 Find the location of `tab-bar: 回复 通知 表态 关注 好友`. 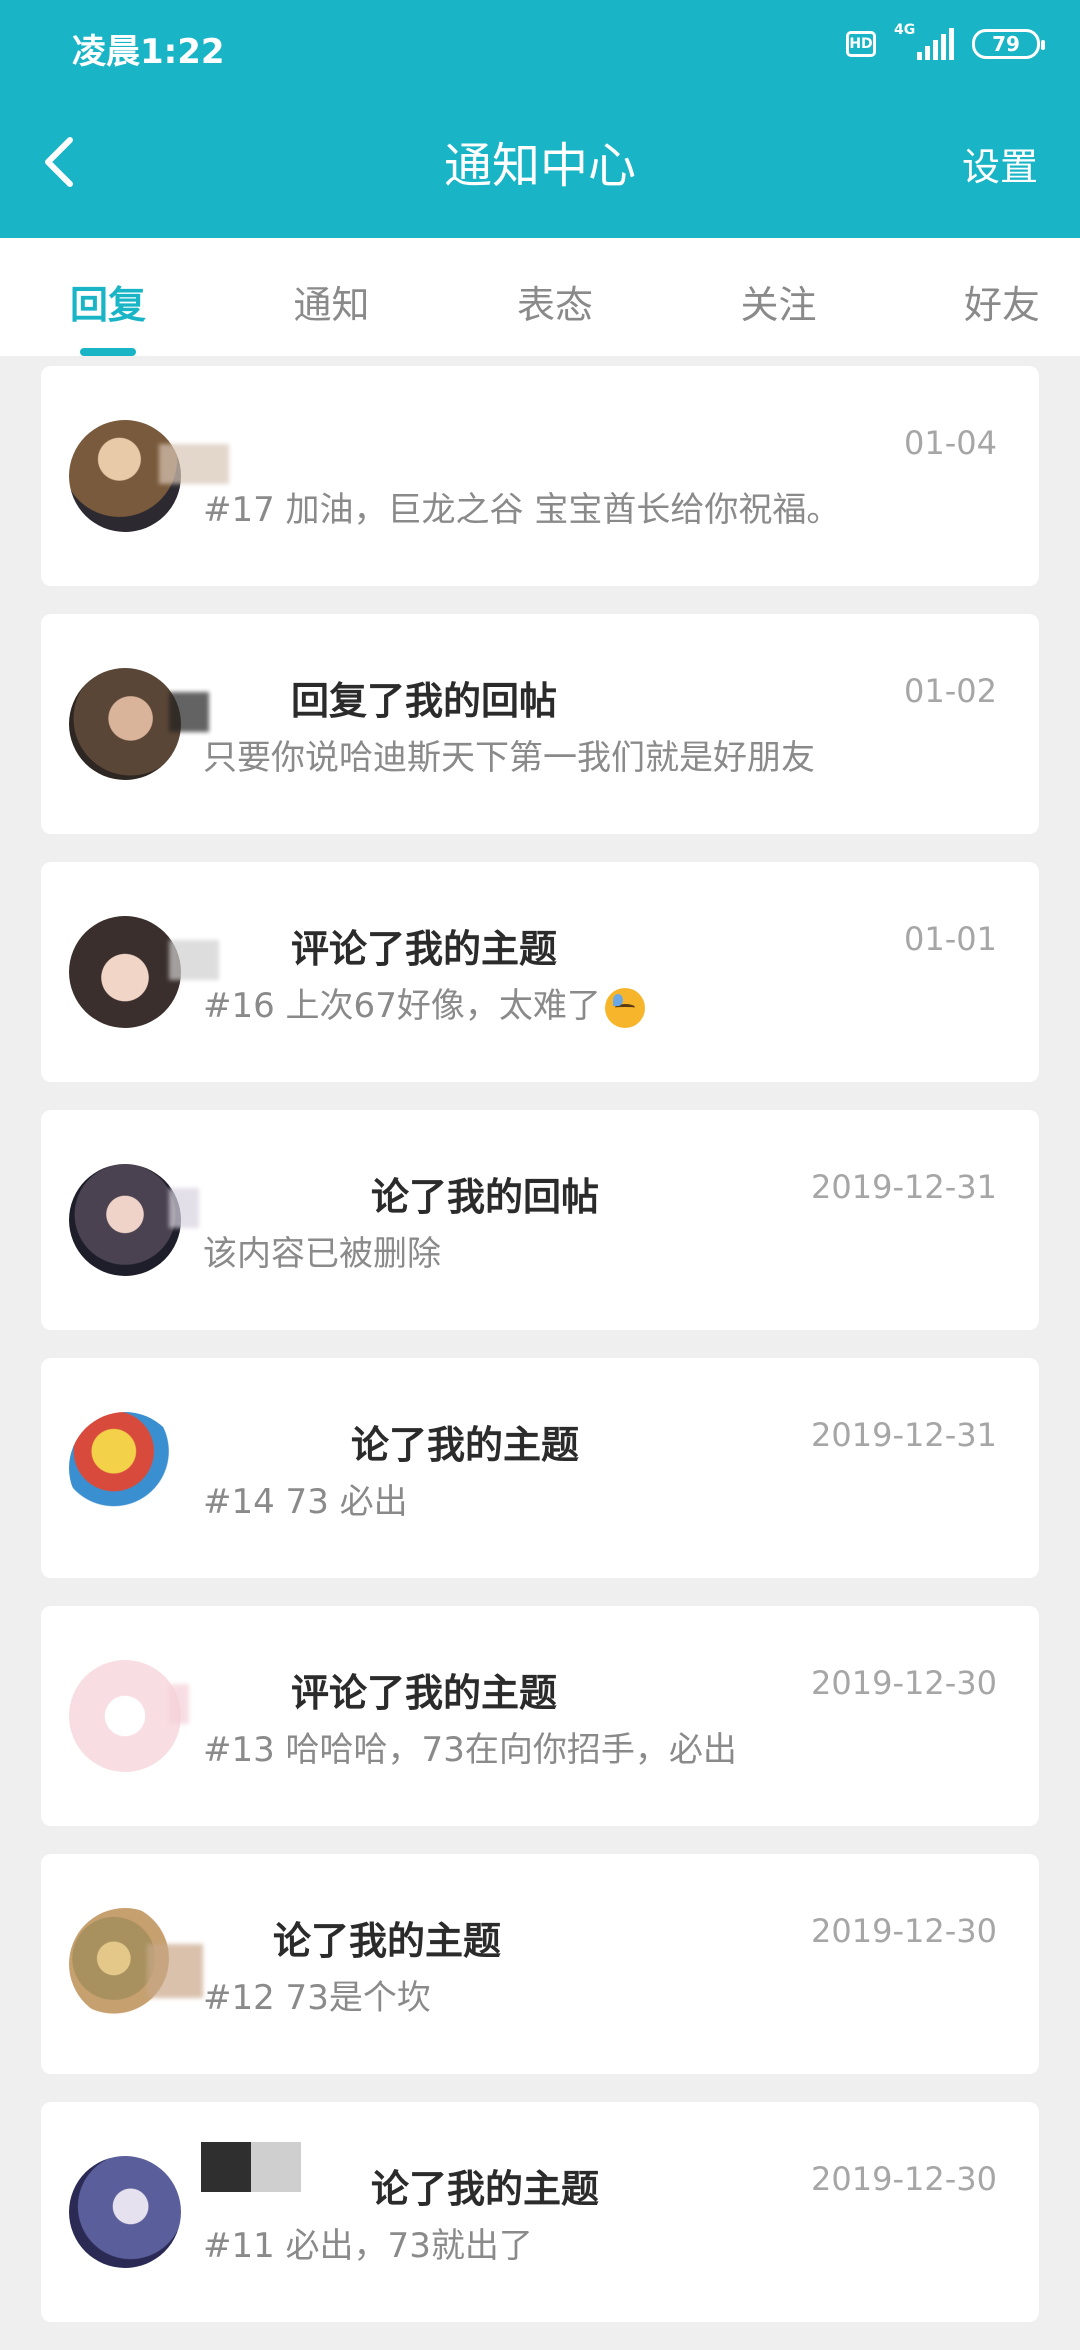

tab-bar: 回复 通知 表态 关注 好友 is located at coordinates (540, 297).